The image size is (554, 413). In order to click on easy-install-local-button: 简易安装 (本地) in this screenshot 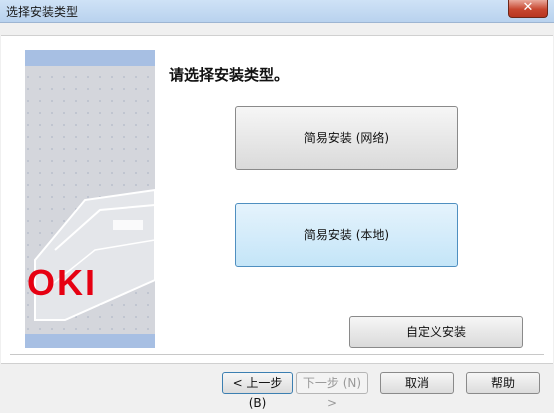, I will do `click(346, 235)`.